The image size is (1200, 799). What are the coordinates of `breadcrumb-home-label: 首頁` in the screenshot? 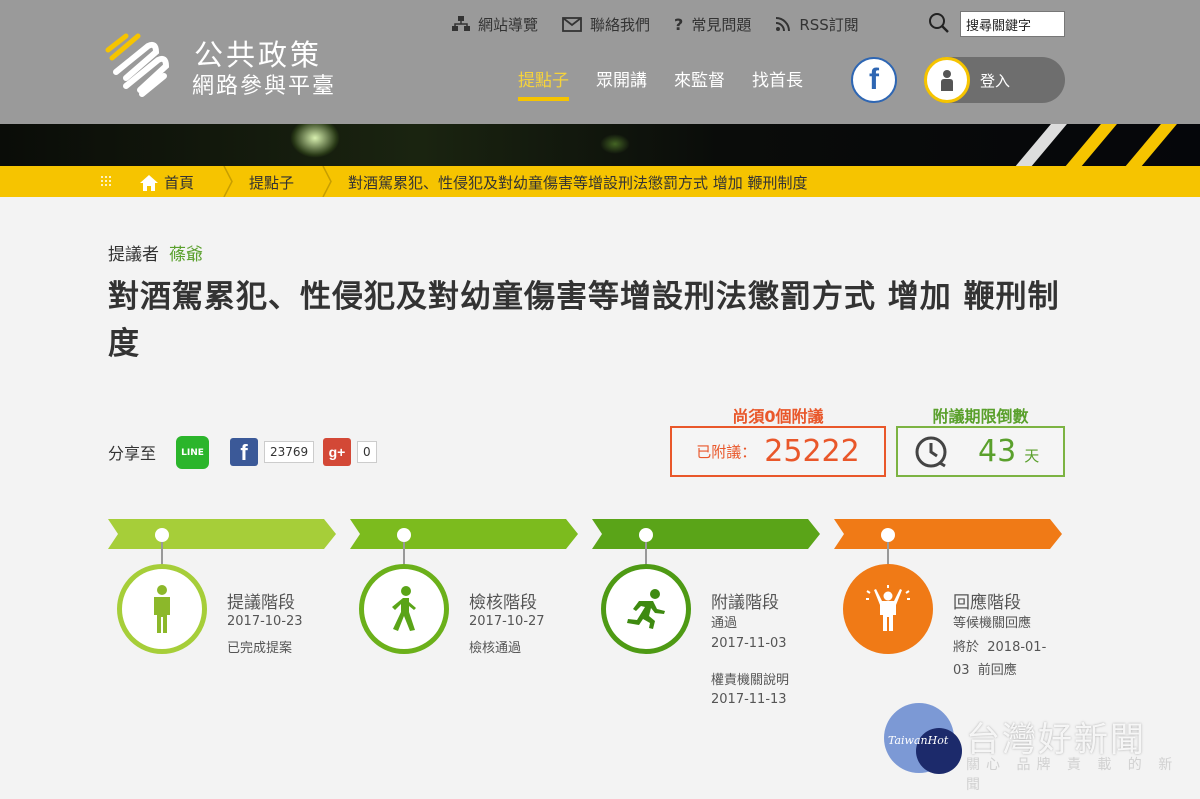 It's located at (179, 183).